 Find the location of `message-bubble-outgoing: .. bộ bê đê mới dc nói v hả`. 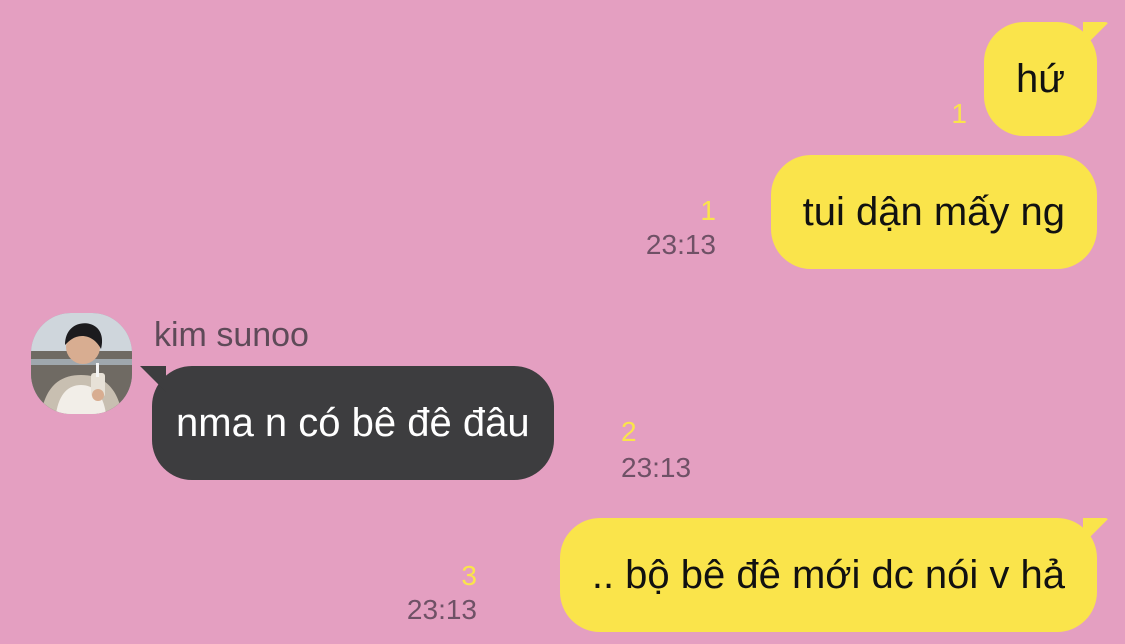

message-bubble-outgoing: .. bộ bê đê mới dc nói v hả is located at coordinates (834, 575).